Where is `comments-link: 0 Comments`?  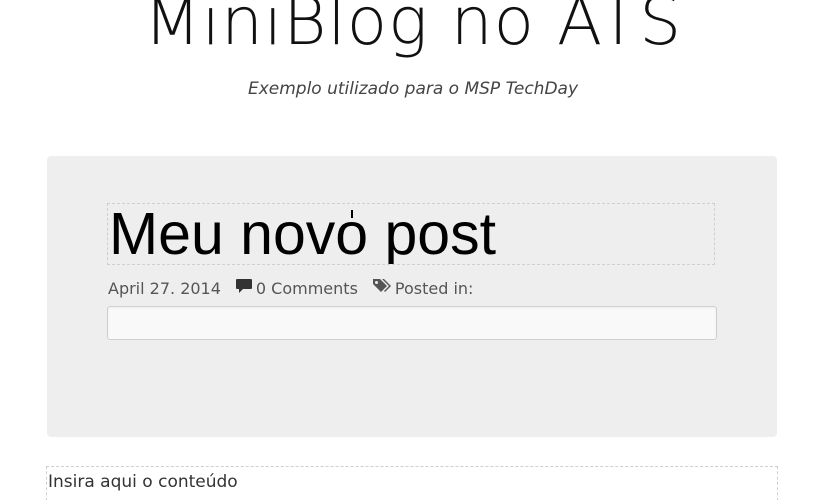
comments-link: 0 Comments is located at coordinates (296, 288).